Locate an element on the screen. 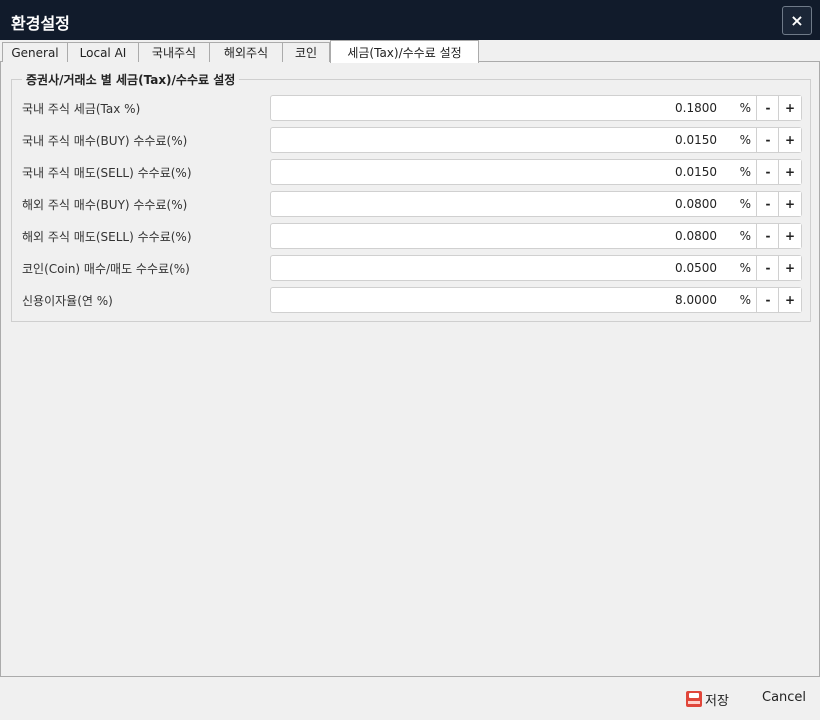 The image size is (820, 720). close-button: × is located at coordinates (797, 20).